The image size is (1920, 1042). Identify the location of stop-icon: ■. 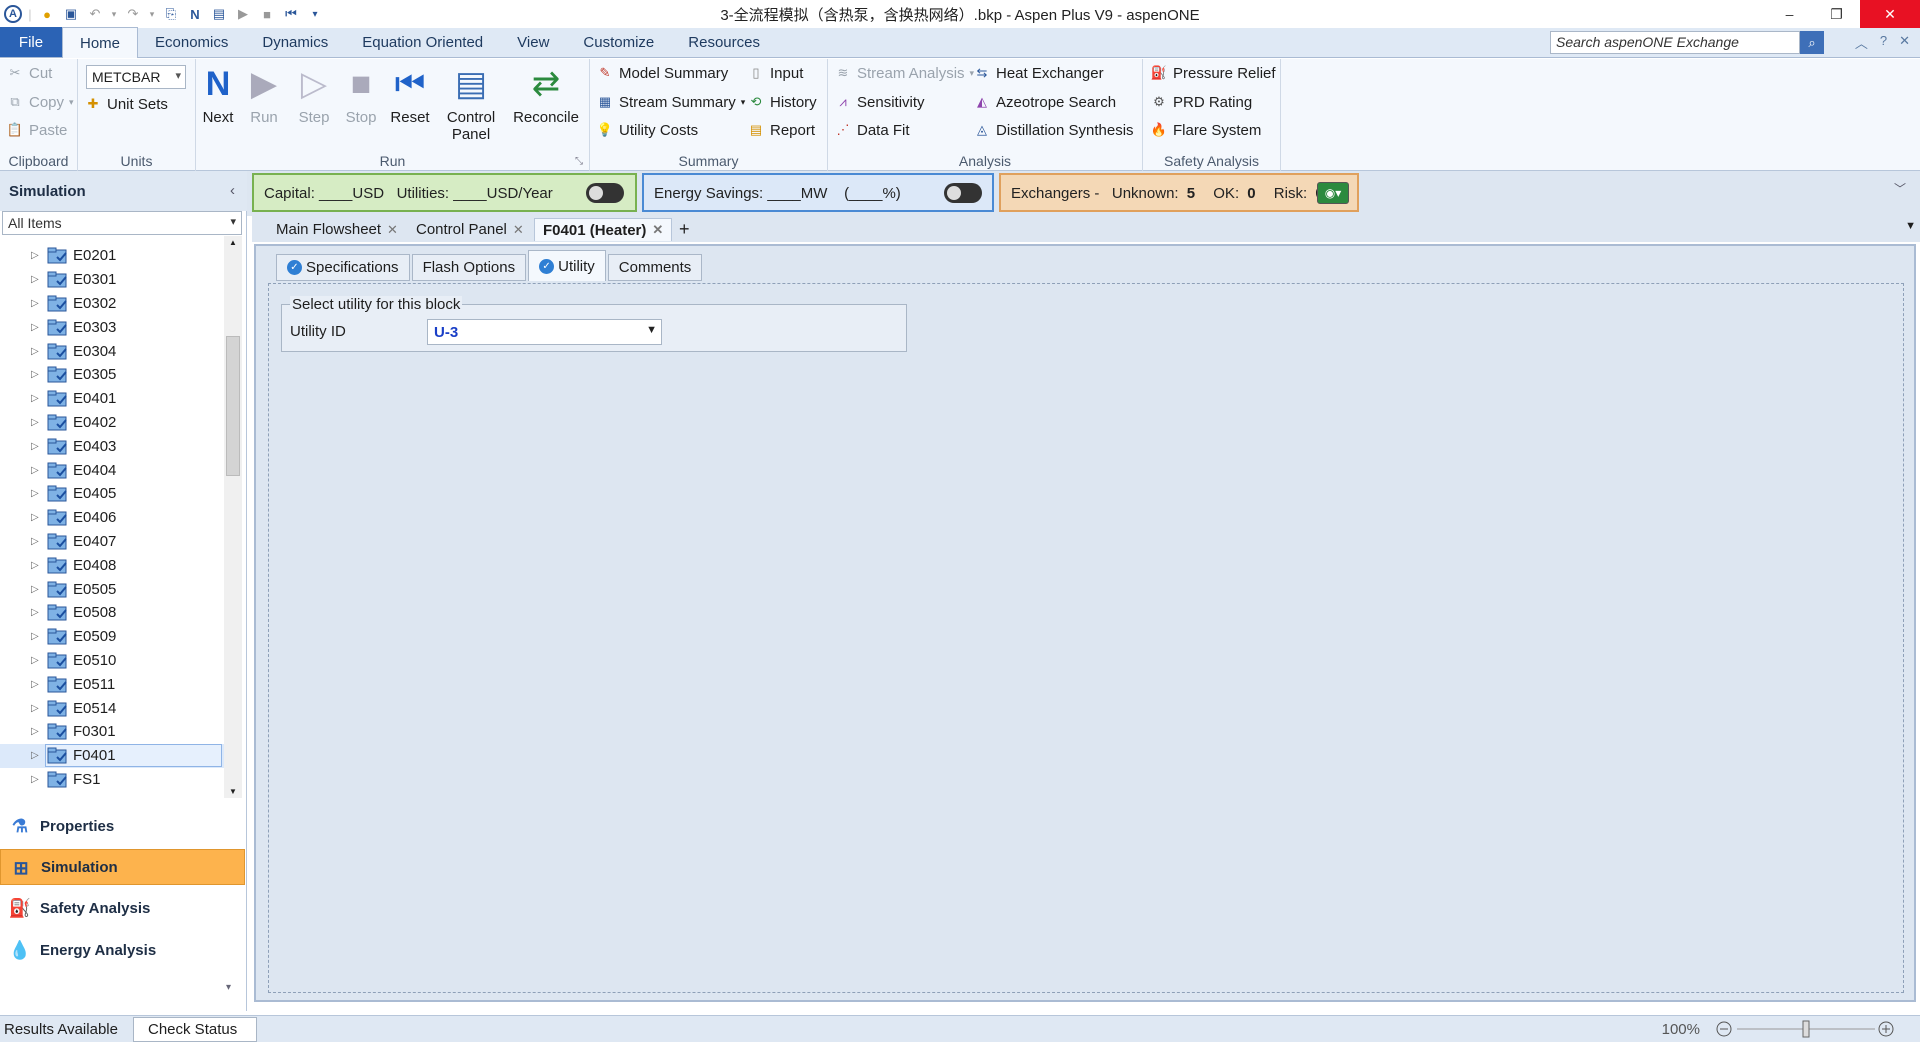
(267, 14).